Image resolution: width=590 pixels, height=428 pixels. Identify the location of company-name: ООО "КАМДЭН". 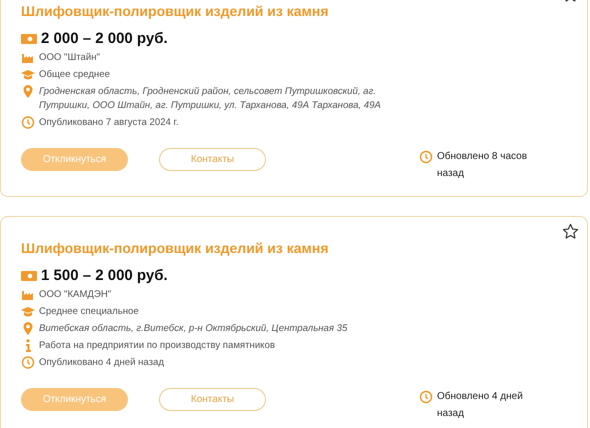
(75, 295).